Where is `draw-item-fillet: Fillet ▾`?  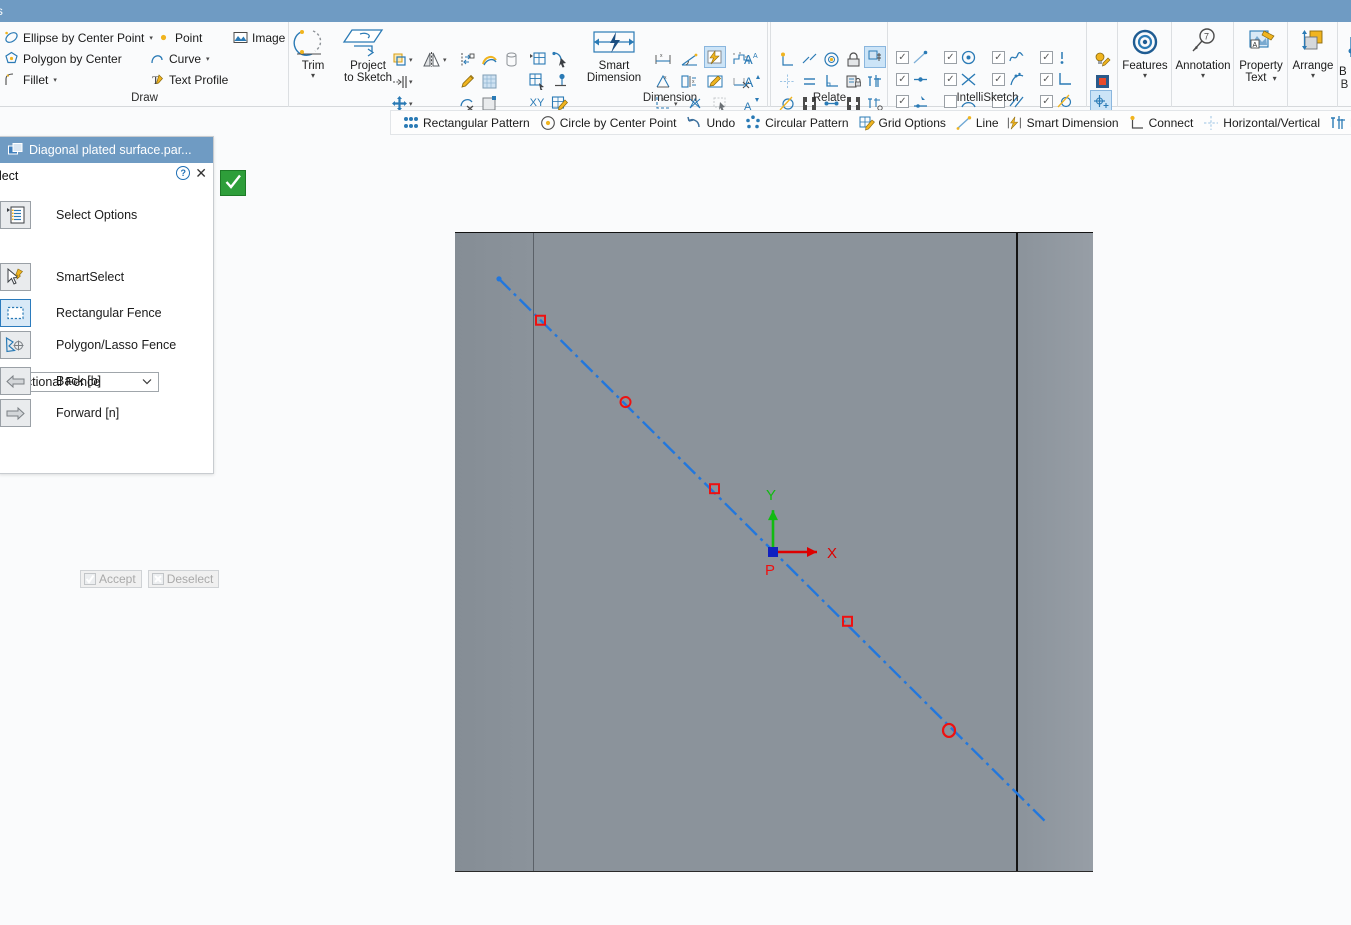 draw-item-fillet: Fillet ▾ is located at coordinates (30, 79).